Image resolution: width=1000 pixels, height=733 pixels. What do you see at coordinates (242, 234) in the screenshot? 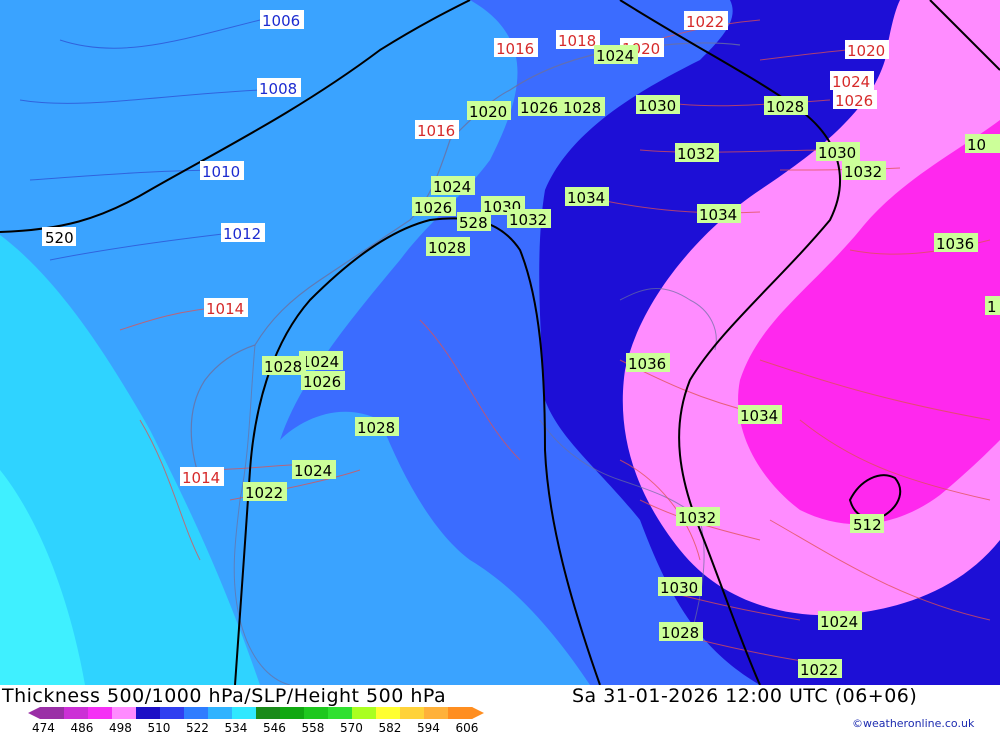
I see `isobar-label: 1012` at bounding box center [242, 234].